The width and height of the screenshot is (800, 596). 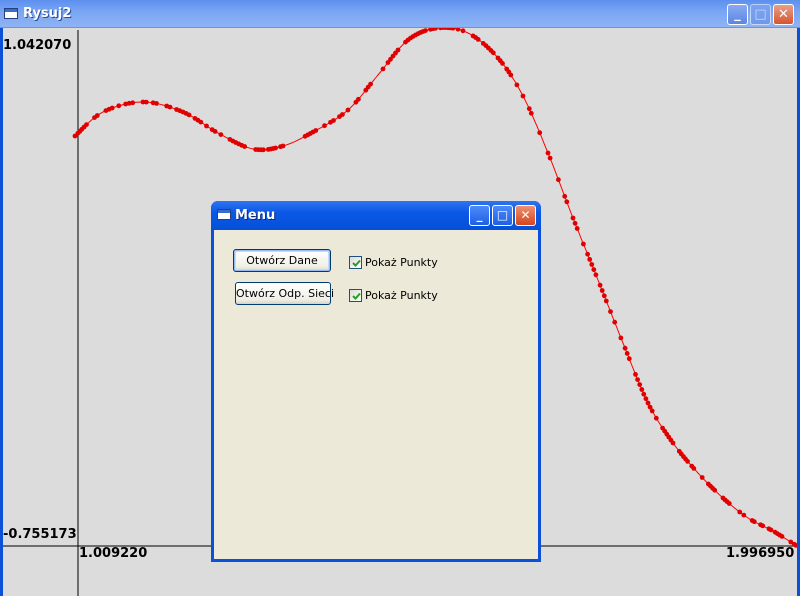 What do you see at coordinates (760, 553) in the screenshot?
I see `x-max-label: 1.996950` at bounding box center [760, 553].